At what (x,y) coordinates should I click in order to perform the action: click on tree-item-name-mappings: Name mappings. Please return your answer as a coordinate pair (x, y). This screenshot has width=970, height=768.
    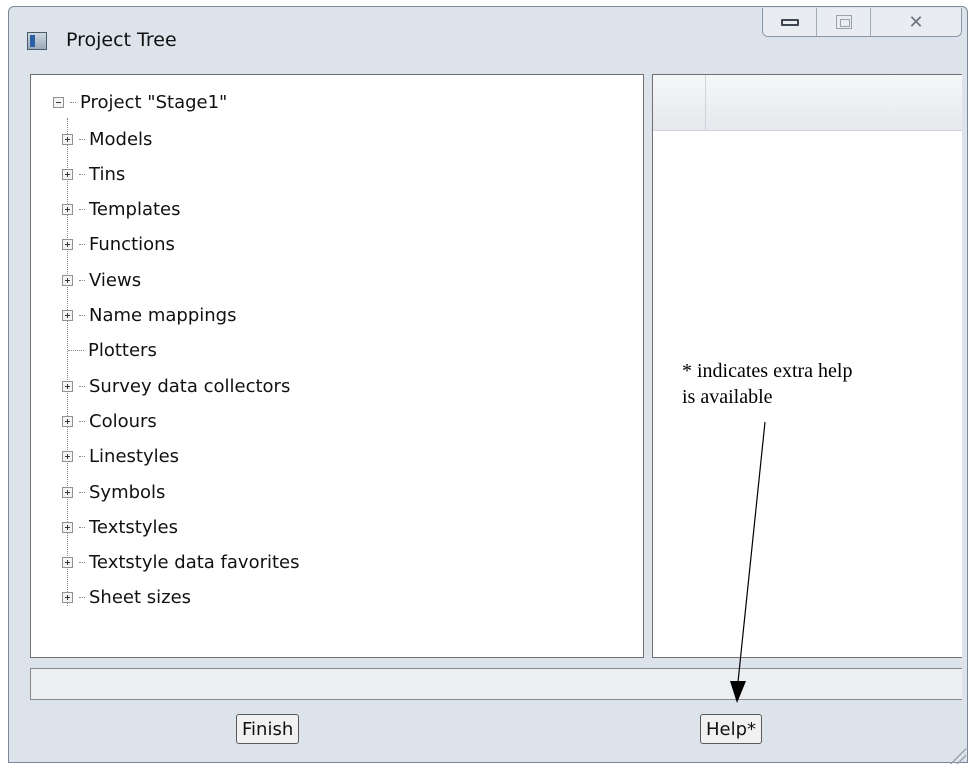
    Looking at the image, I should click on (149, 316).